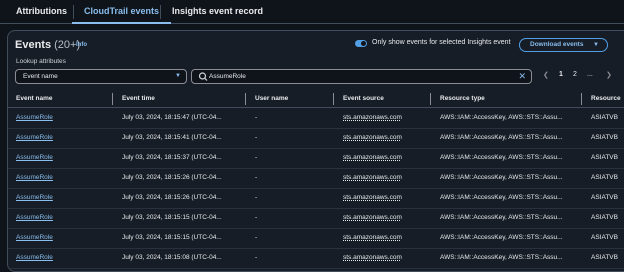 Image resolution: width=624 pixels, height=272 pixels. What do you see at coordinates (361, 43) in the screenshot?
I see `insights-filter-toggle` at bounding box center [361, 43].